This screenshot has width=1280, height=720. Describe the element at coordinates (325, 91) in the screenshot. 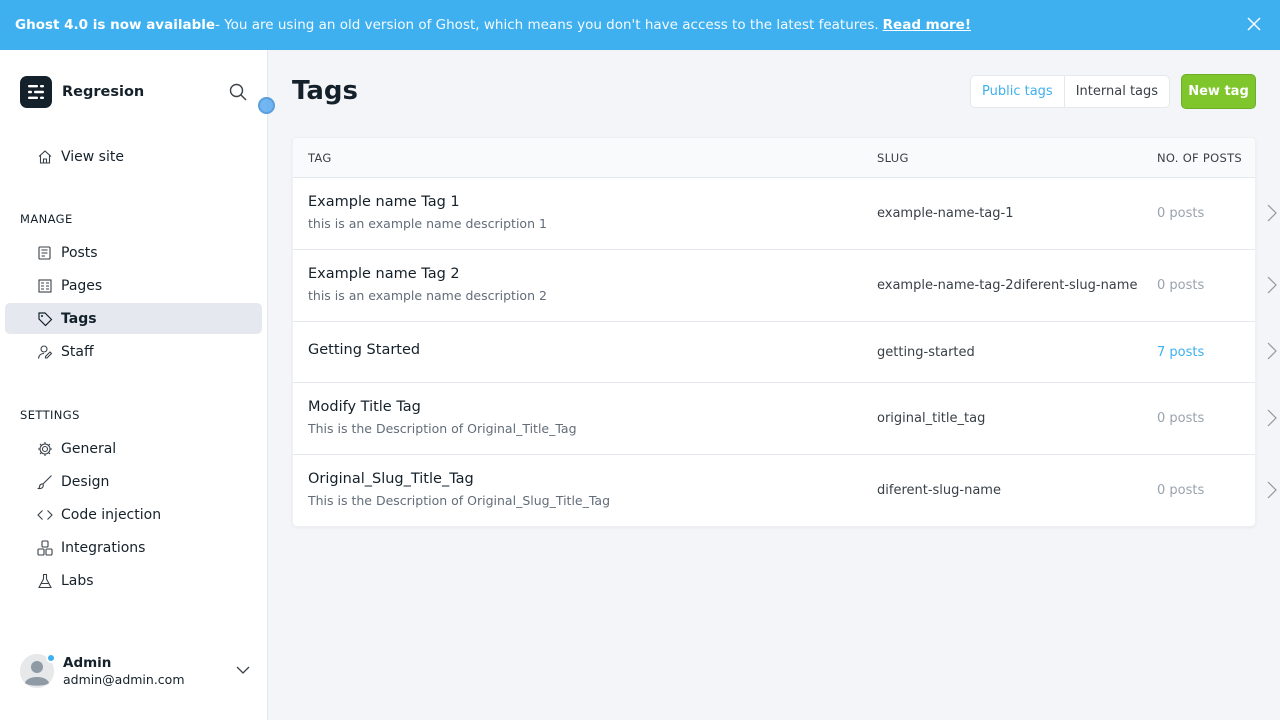

I see `page-title: Tags` at that location.